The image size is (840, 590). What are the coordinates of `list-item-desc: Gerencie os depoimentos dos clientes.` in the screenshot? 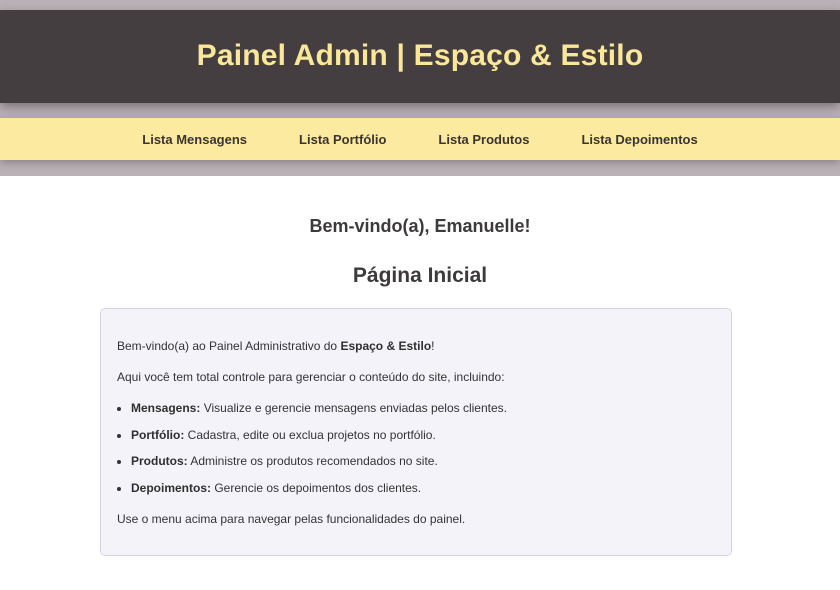 It's located at (316, 487).